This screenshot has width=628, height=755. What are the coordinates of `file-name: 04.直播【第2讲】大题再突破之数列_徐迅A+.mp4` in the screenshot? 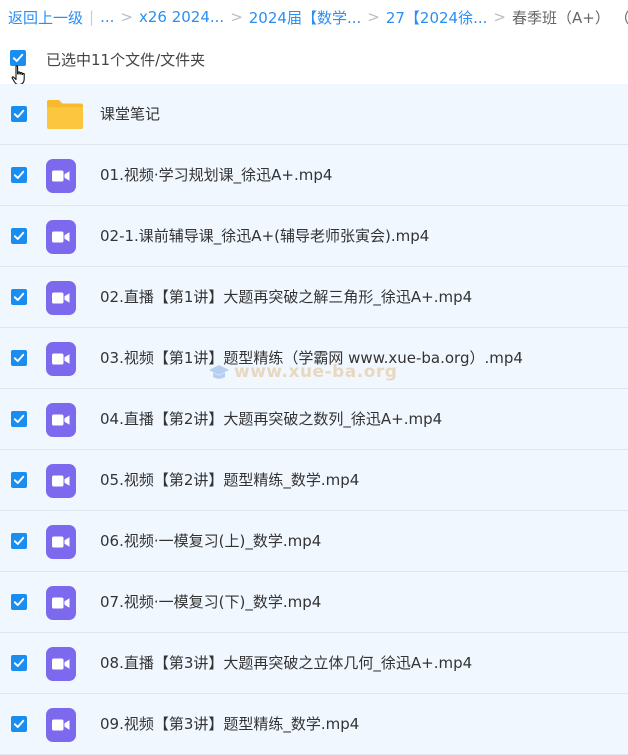 It's located at (271, 418).